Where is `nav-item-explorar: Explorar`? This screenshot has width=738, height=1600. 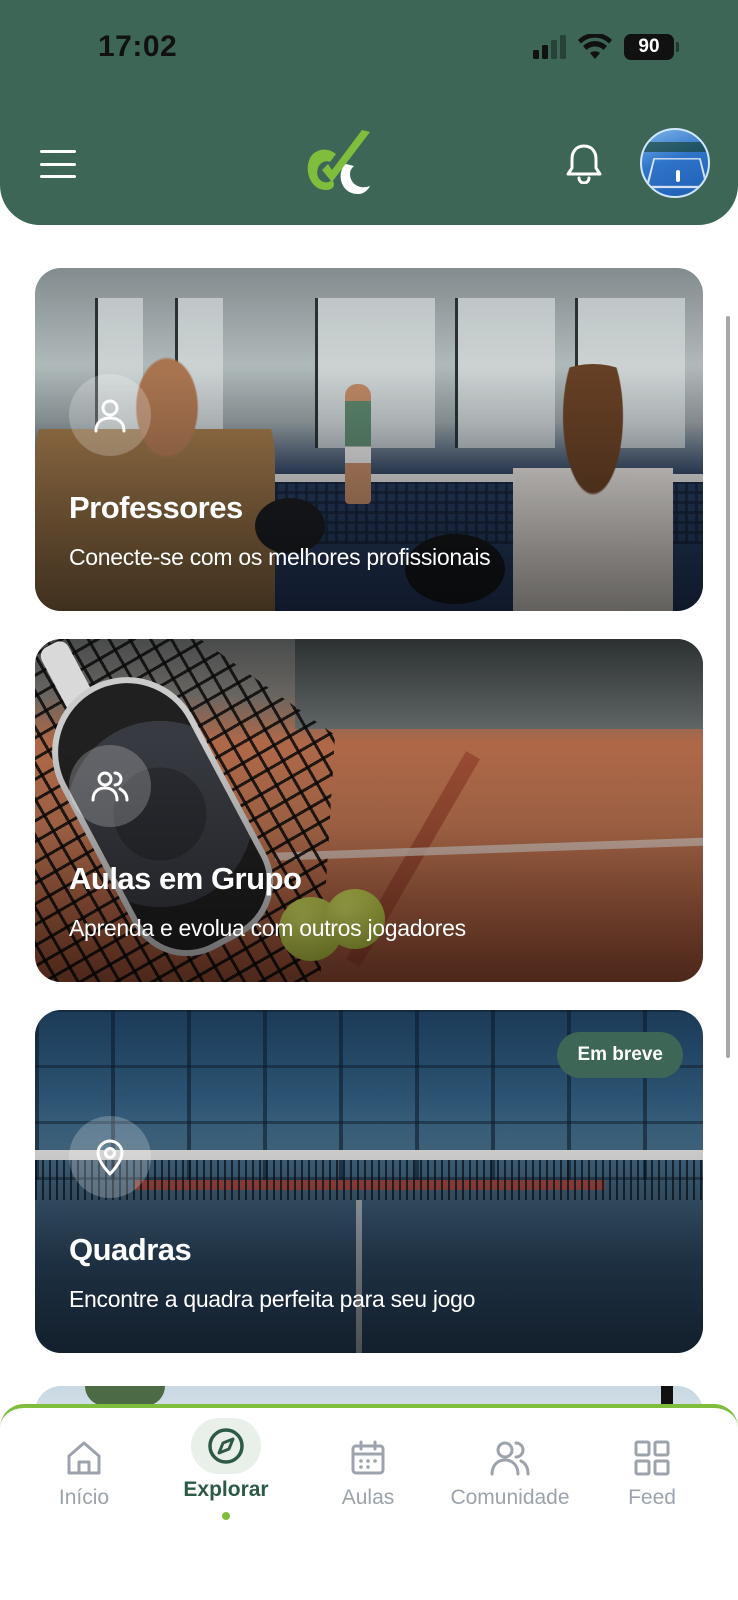
nav-item-explorar: Explorar is located at coordinates (226, 1478).